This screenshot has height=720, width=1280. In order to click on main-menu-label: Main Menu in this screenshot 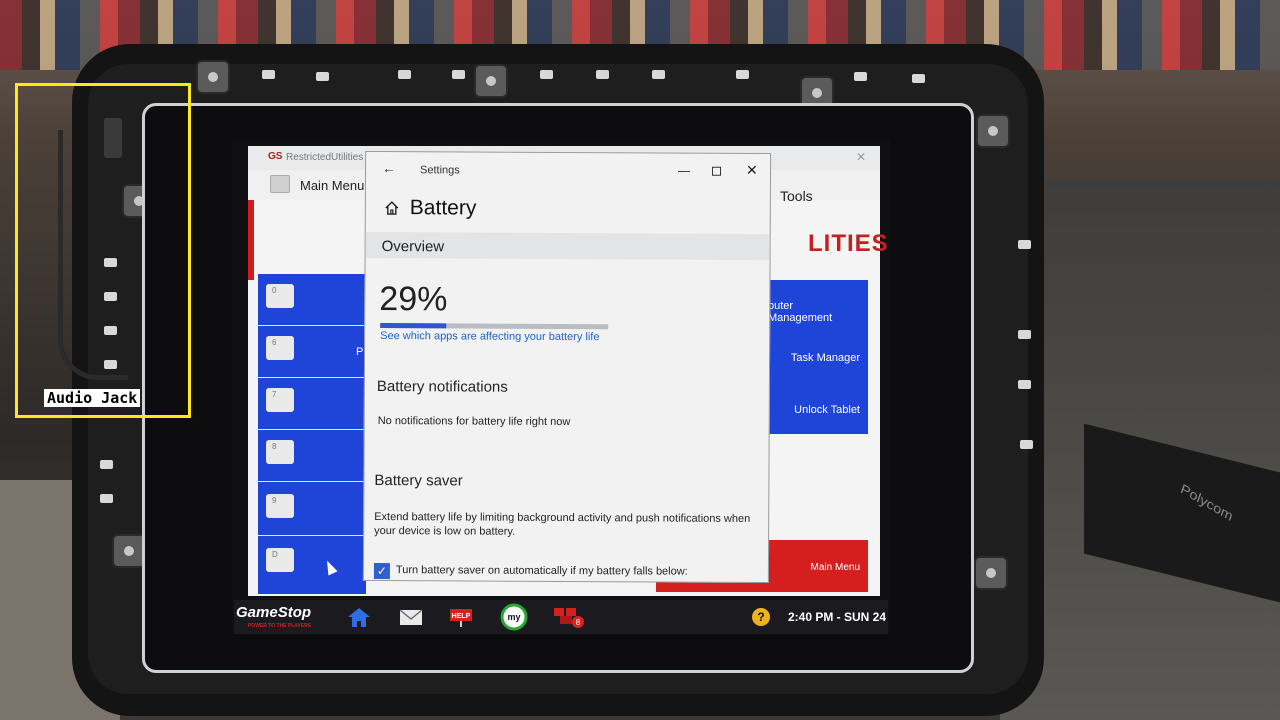, I will do `click(332, 185)`.